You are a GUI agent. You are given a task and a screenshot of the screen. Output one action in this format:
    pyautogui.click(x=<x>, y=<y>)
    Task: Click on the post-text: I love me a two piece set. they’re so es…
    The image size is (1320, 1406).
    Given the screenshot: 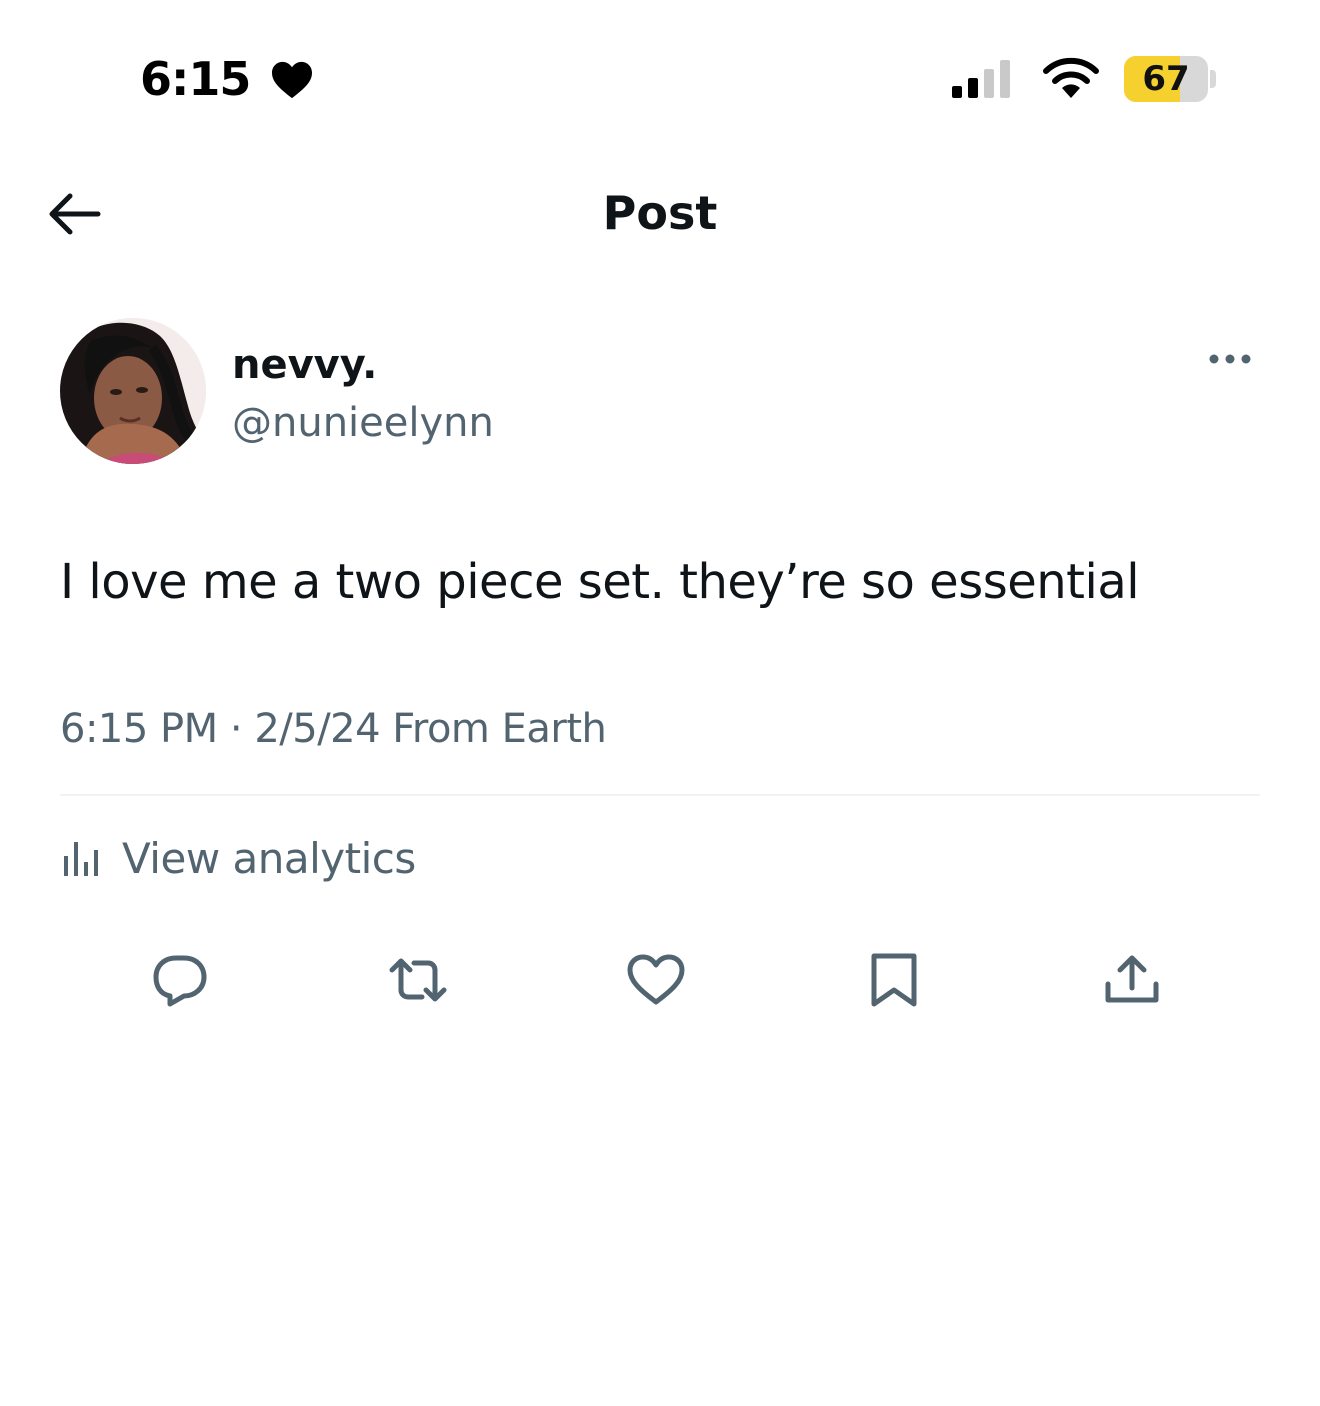 What is the action you would take?
    pyautogui.click(x=600, y=582)
    